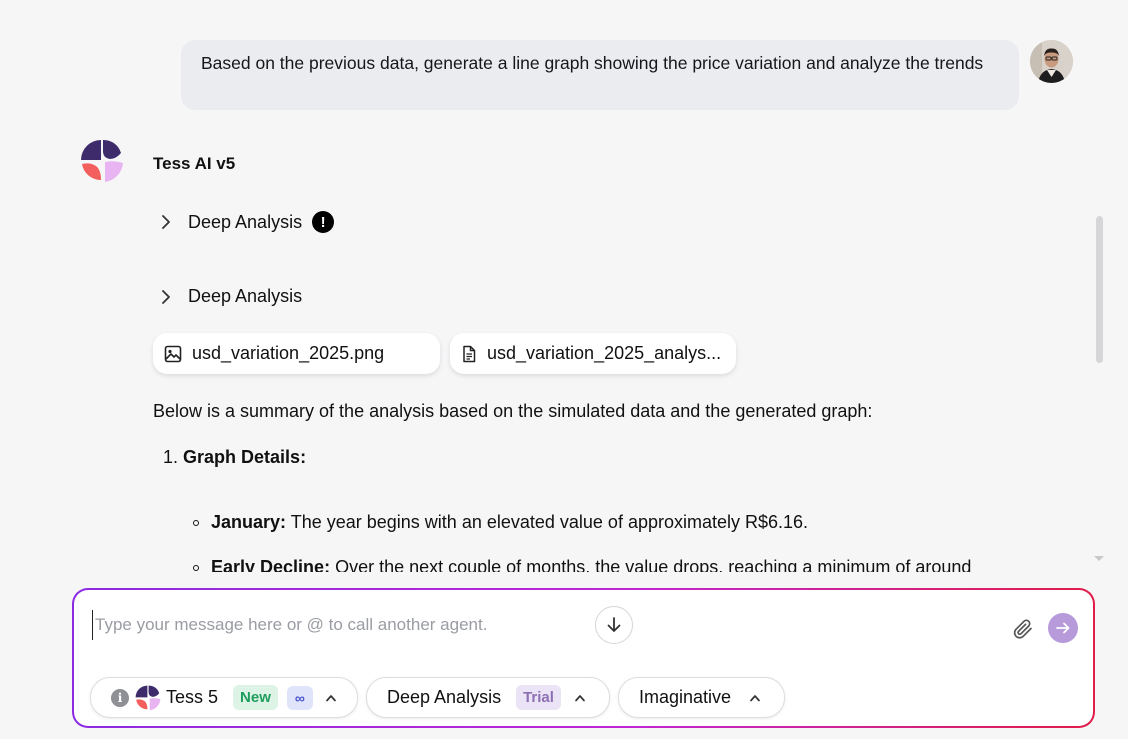  I want to click on new-badge: New, so click(255, 697).